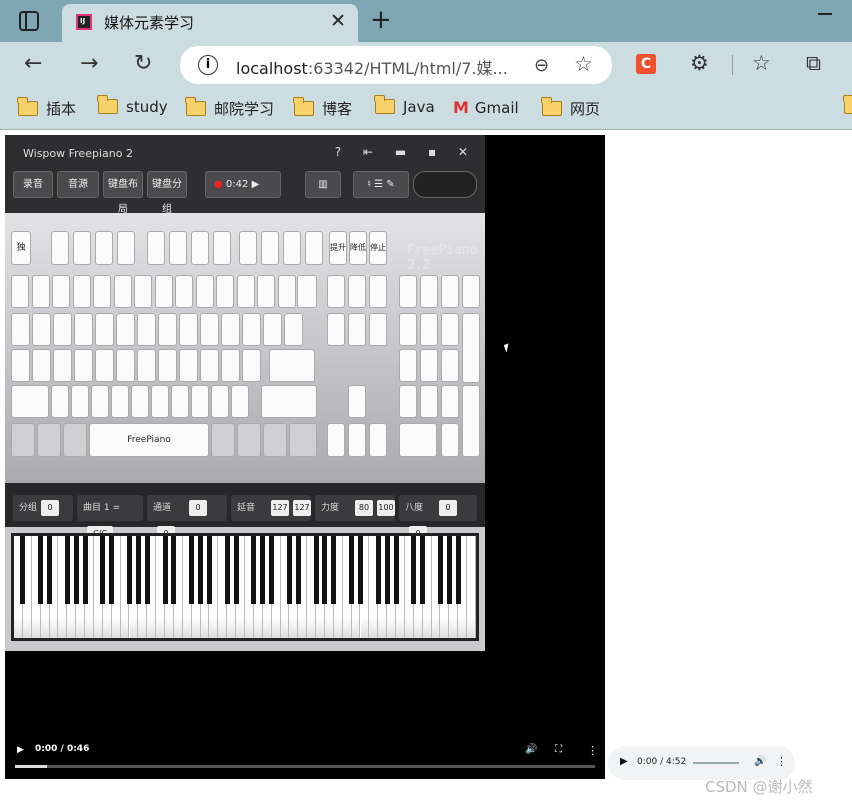 The height and width of the screenshot is (805, 852). I want to click on audio-player: ▶ 0:00 / 4:52 🔊 ⋮, so click(701, 763).